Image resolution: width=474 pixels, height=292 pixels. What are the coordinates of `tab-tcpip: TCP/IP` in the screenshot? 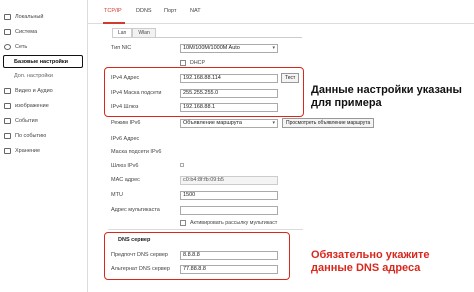 It's located at (113, 11).